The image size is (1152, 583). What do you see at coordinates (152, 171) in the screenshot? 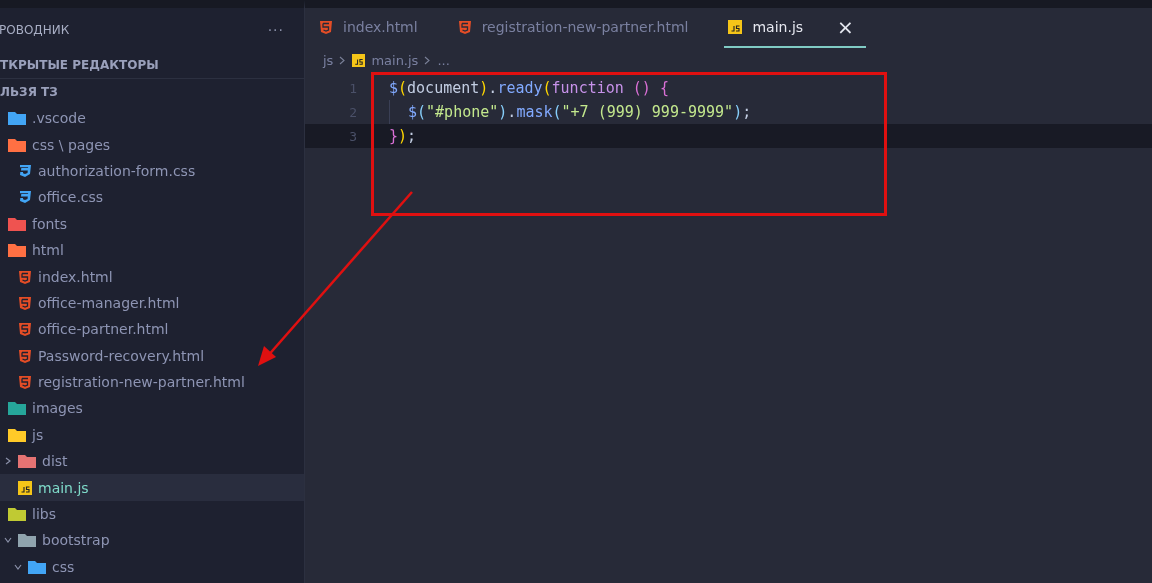
I see `tree-item: authorization-form.css` at bounding box center [152, 171].